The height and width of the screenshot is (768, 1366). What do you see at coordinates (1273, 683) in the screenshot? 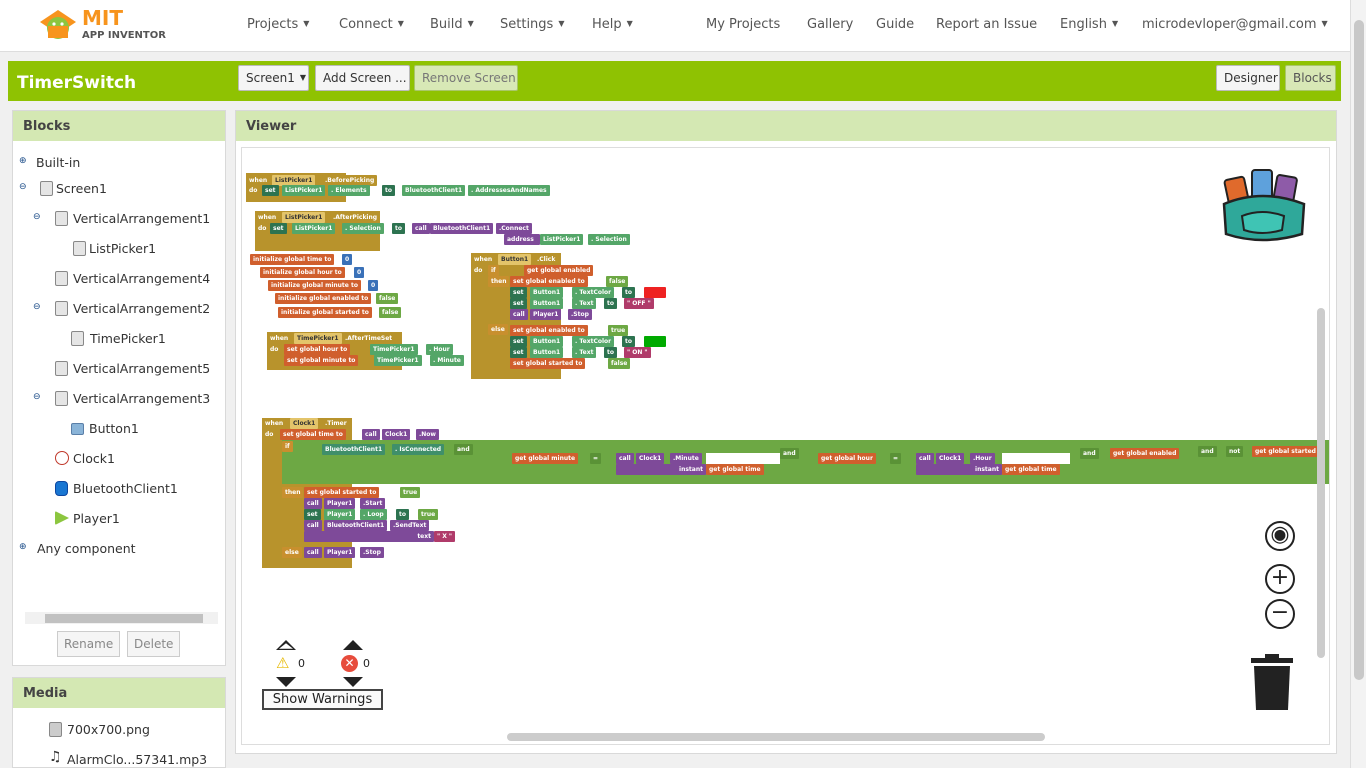
I see `trash-can-icon` at bounding box center [1273, 683].